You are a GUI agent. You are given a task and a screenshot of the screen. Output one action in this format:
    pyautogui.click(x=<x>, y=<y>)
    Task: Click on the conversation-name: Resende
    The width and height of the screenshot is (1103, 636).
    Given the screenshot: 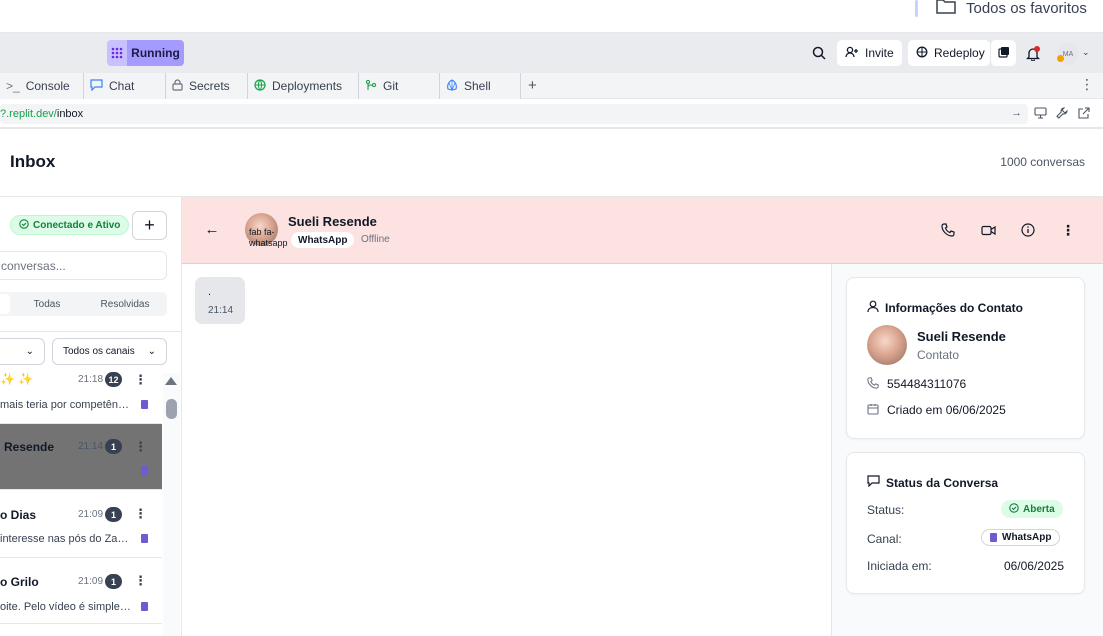 What is the action you would take?
    pyautogui.click(x=29, y=447)
    